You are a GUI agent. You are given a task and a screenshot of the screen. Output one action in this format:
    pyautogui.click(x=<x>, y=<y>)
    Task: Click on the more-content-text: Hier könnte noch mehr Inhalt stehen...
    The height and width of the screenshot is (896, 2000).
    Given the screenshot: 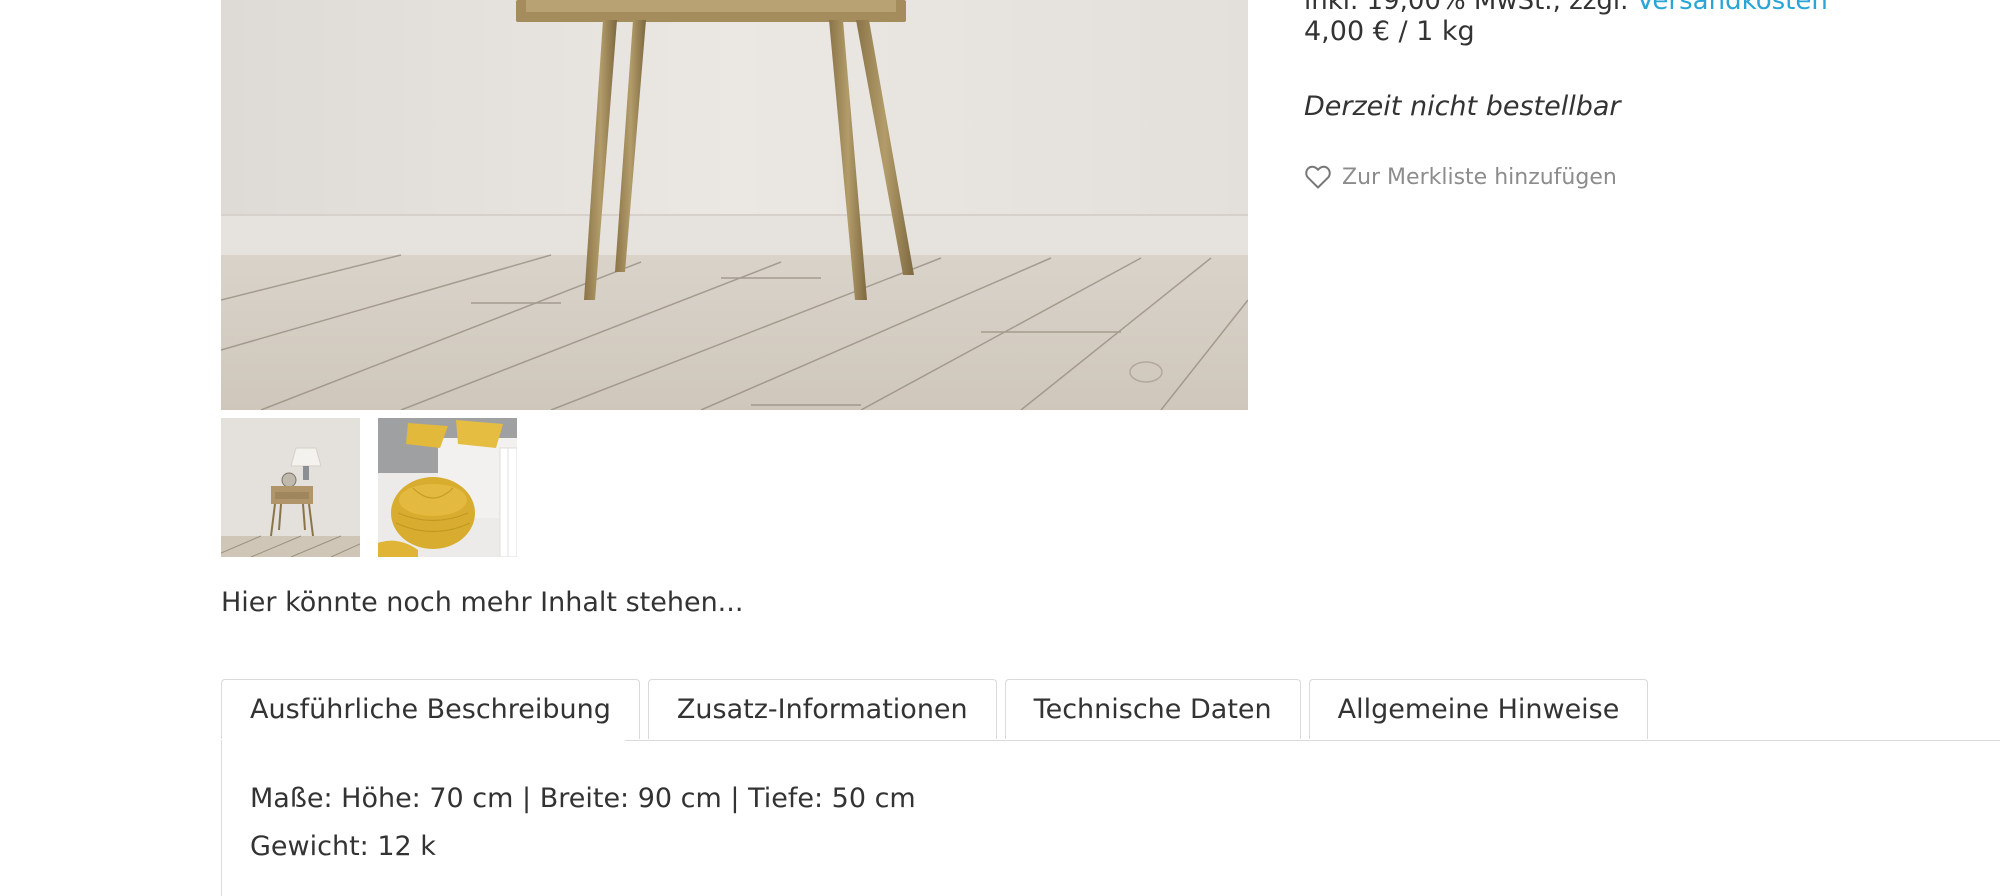 What is the action you would take?
    pyautogui.click(x=482, y=602)
    